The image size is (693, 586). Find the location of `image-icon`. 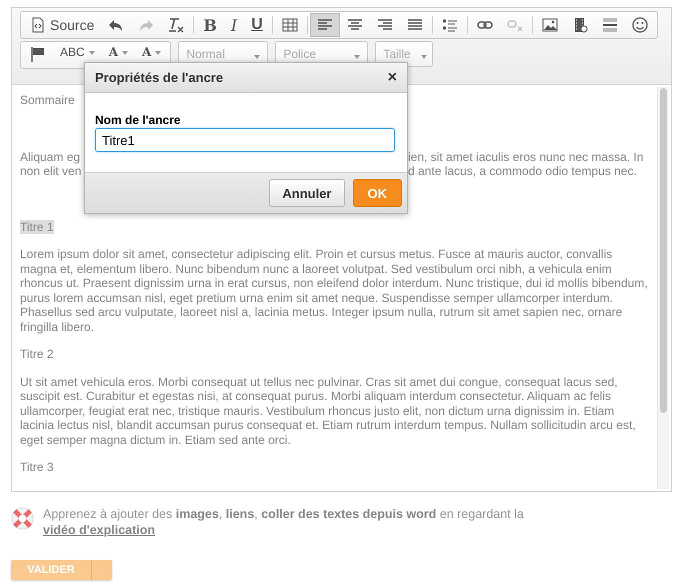

image-icon is located at coordinates (550, 25).